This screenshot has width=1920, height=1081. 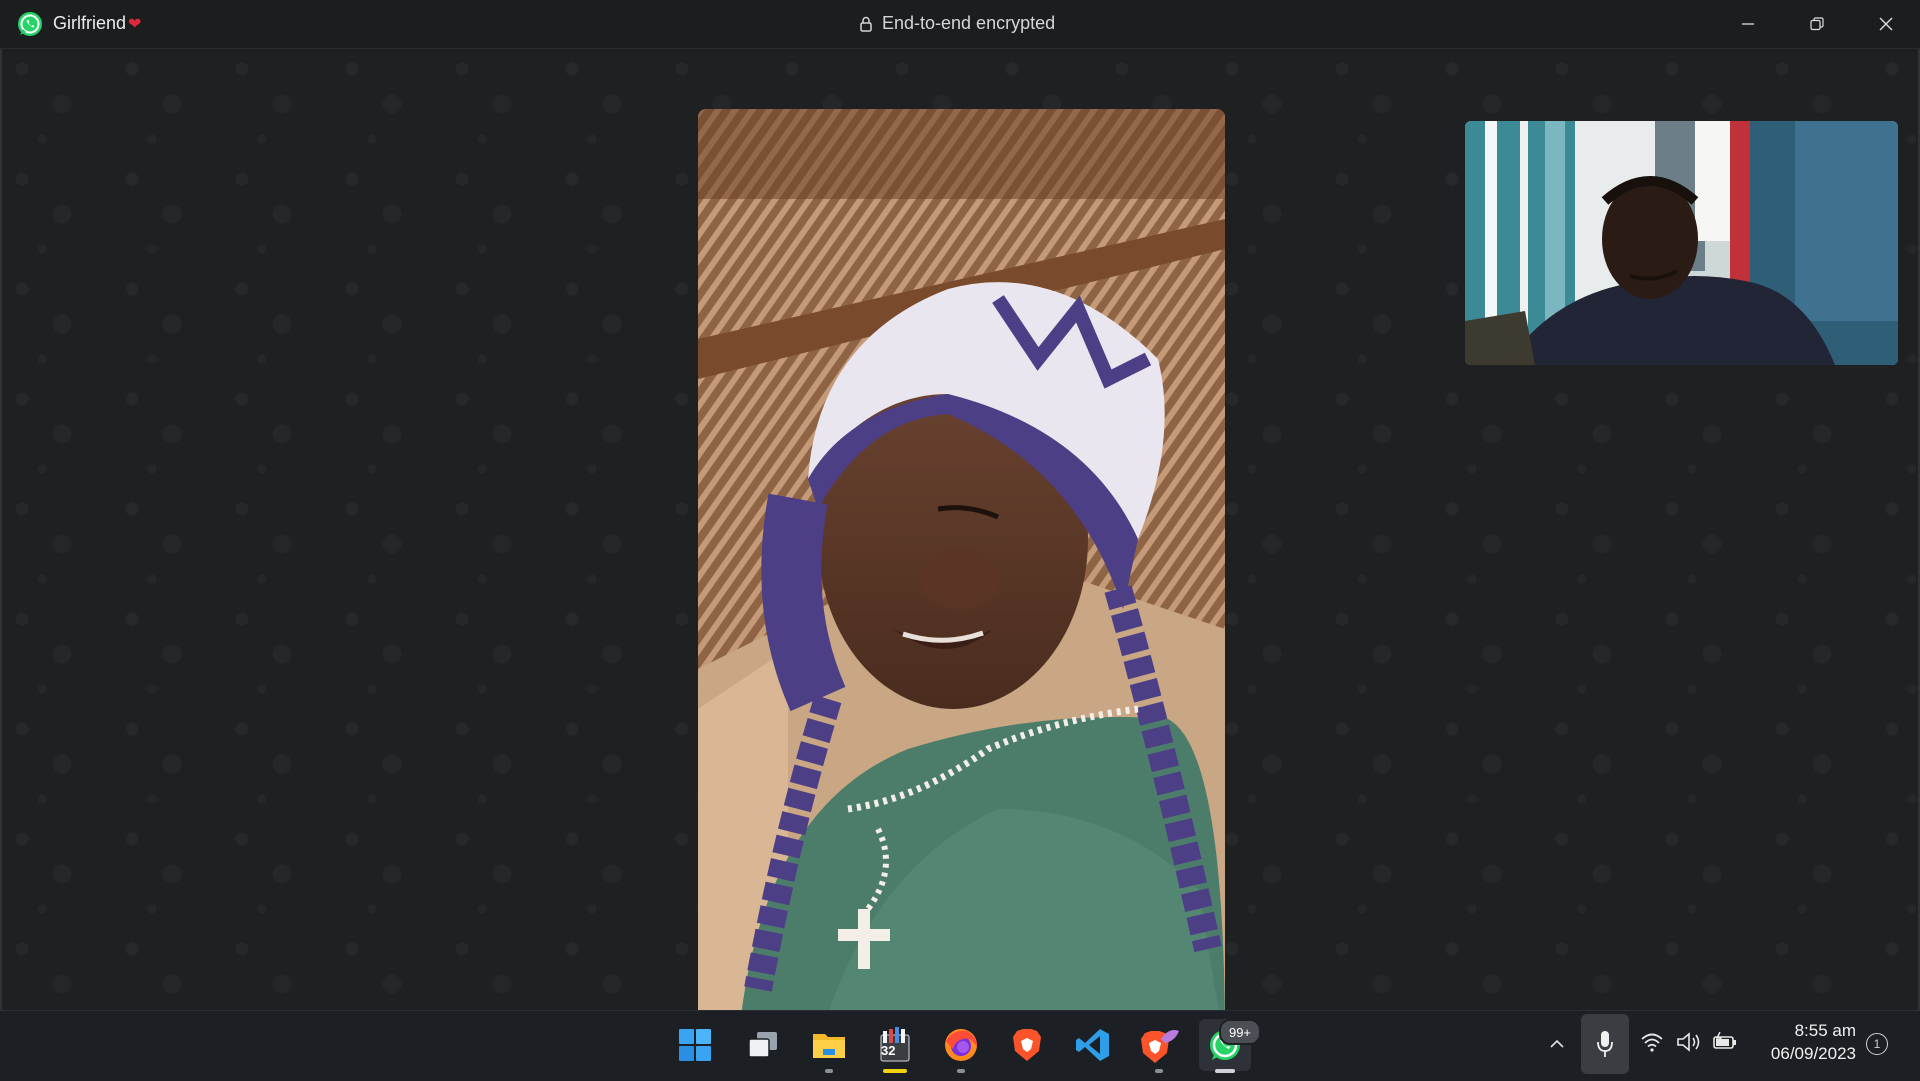 I want to click on network-button, so click(x=1652, y=1044).